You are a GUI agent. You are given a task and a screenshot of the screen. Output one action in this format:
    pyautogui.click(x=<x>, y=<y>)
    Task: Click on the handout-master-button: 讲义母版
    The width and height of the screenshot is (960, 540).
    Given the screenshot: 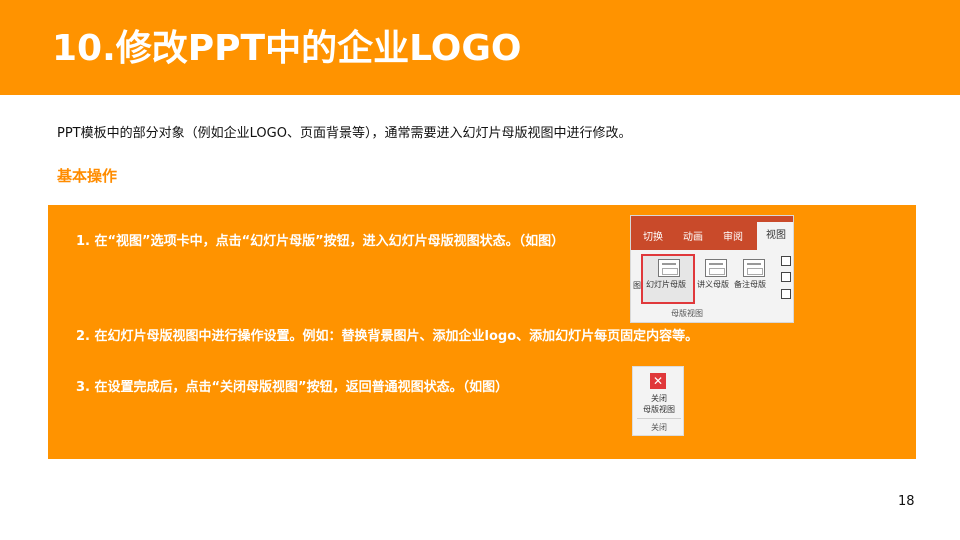 What is the action you would take?
    pyautogui.click(x=713, y=284)
    